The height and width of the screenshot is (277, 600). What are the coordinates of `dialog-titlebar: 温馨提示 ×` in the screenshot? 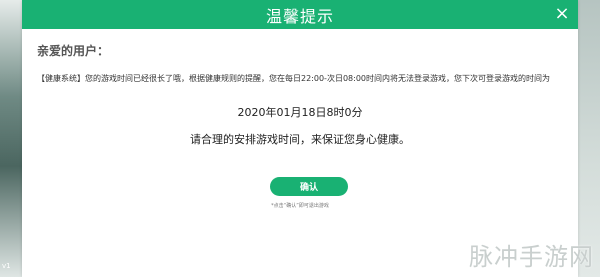 It's located at (300, 14).